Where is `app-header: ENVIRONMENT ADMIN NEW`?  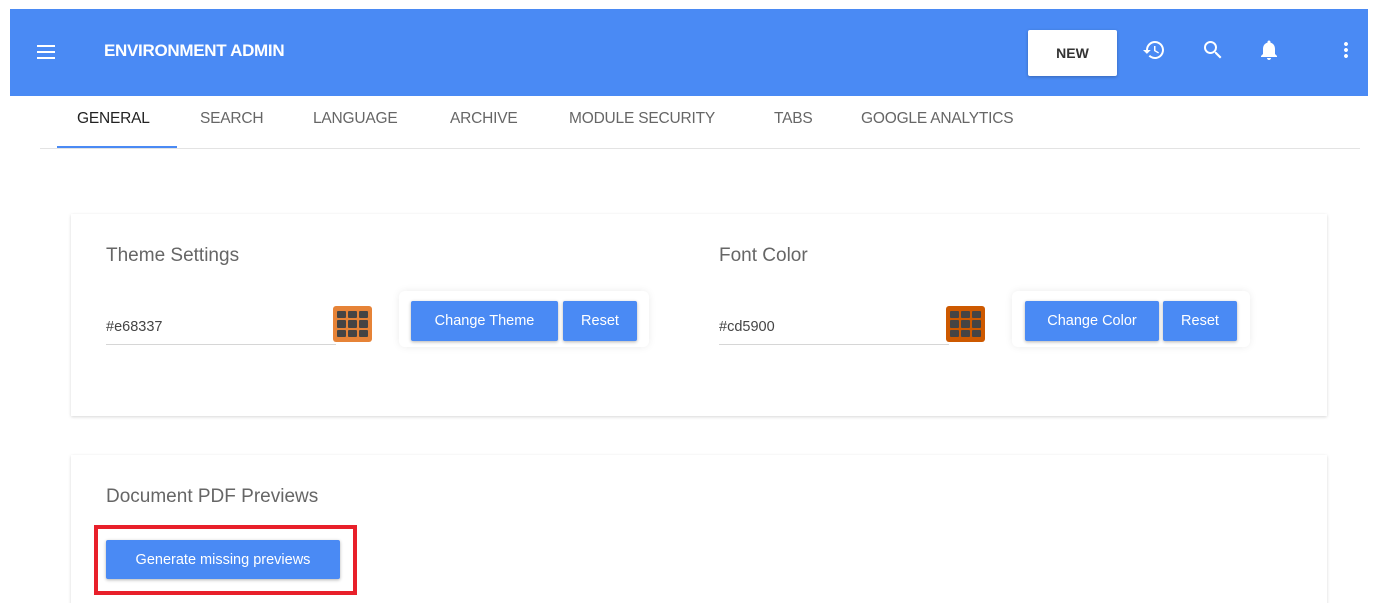 app-header: ENVIRONMENT ADMIN NEW is located at coordinates (689, 52).